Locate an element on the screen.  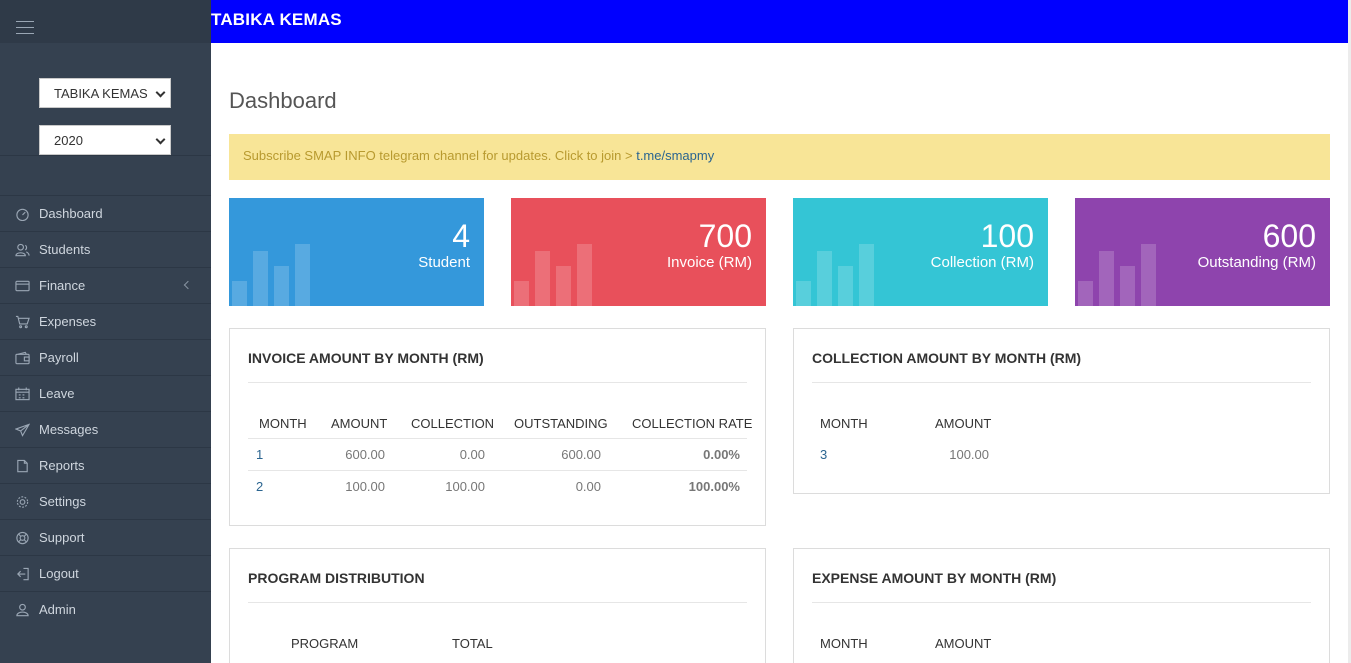
panel-title: EXPENSE AMOUNT BY MONTH (RM) is located at coordinates (934, 578).